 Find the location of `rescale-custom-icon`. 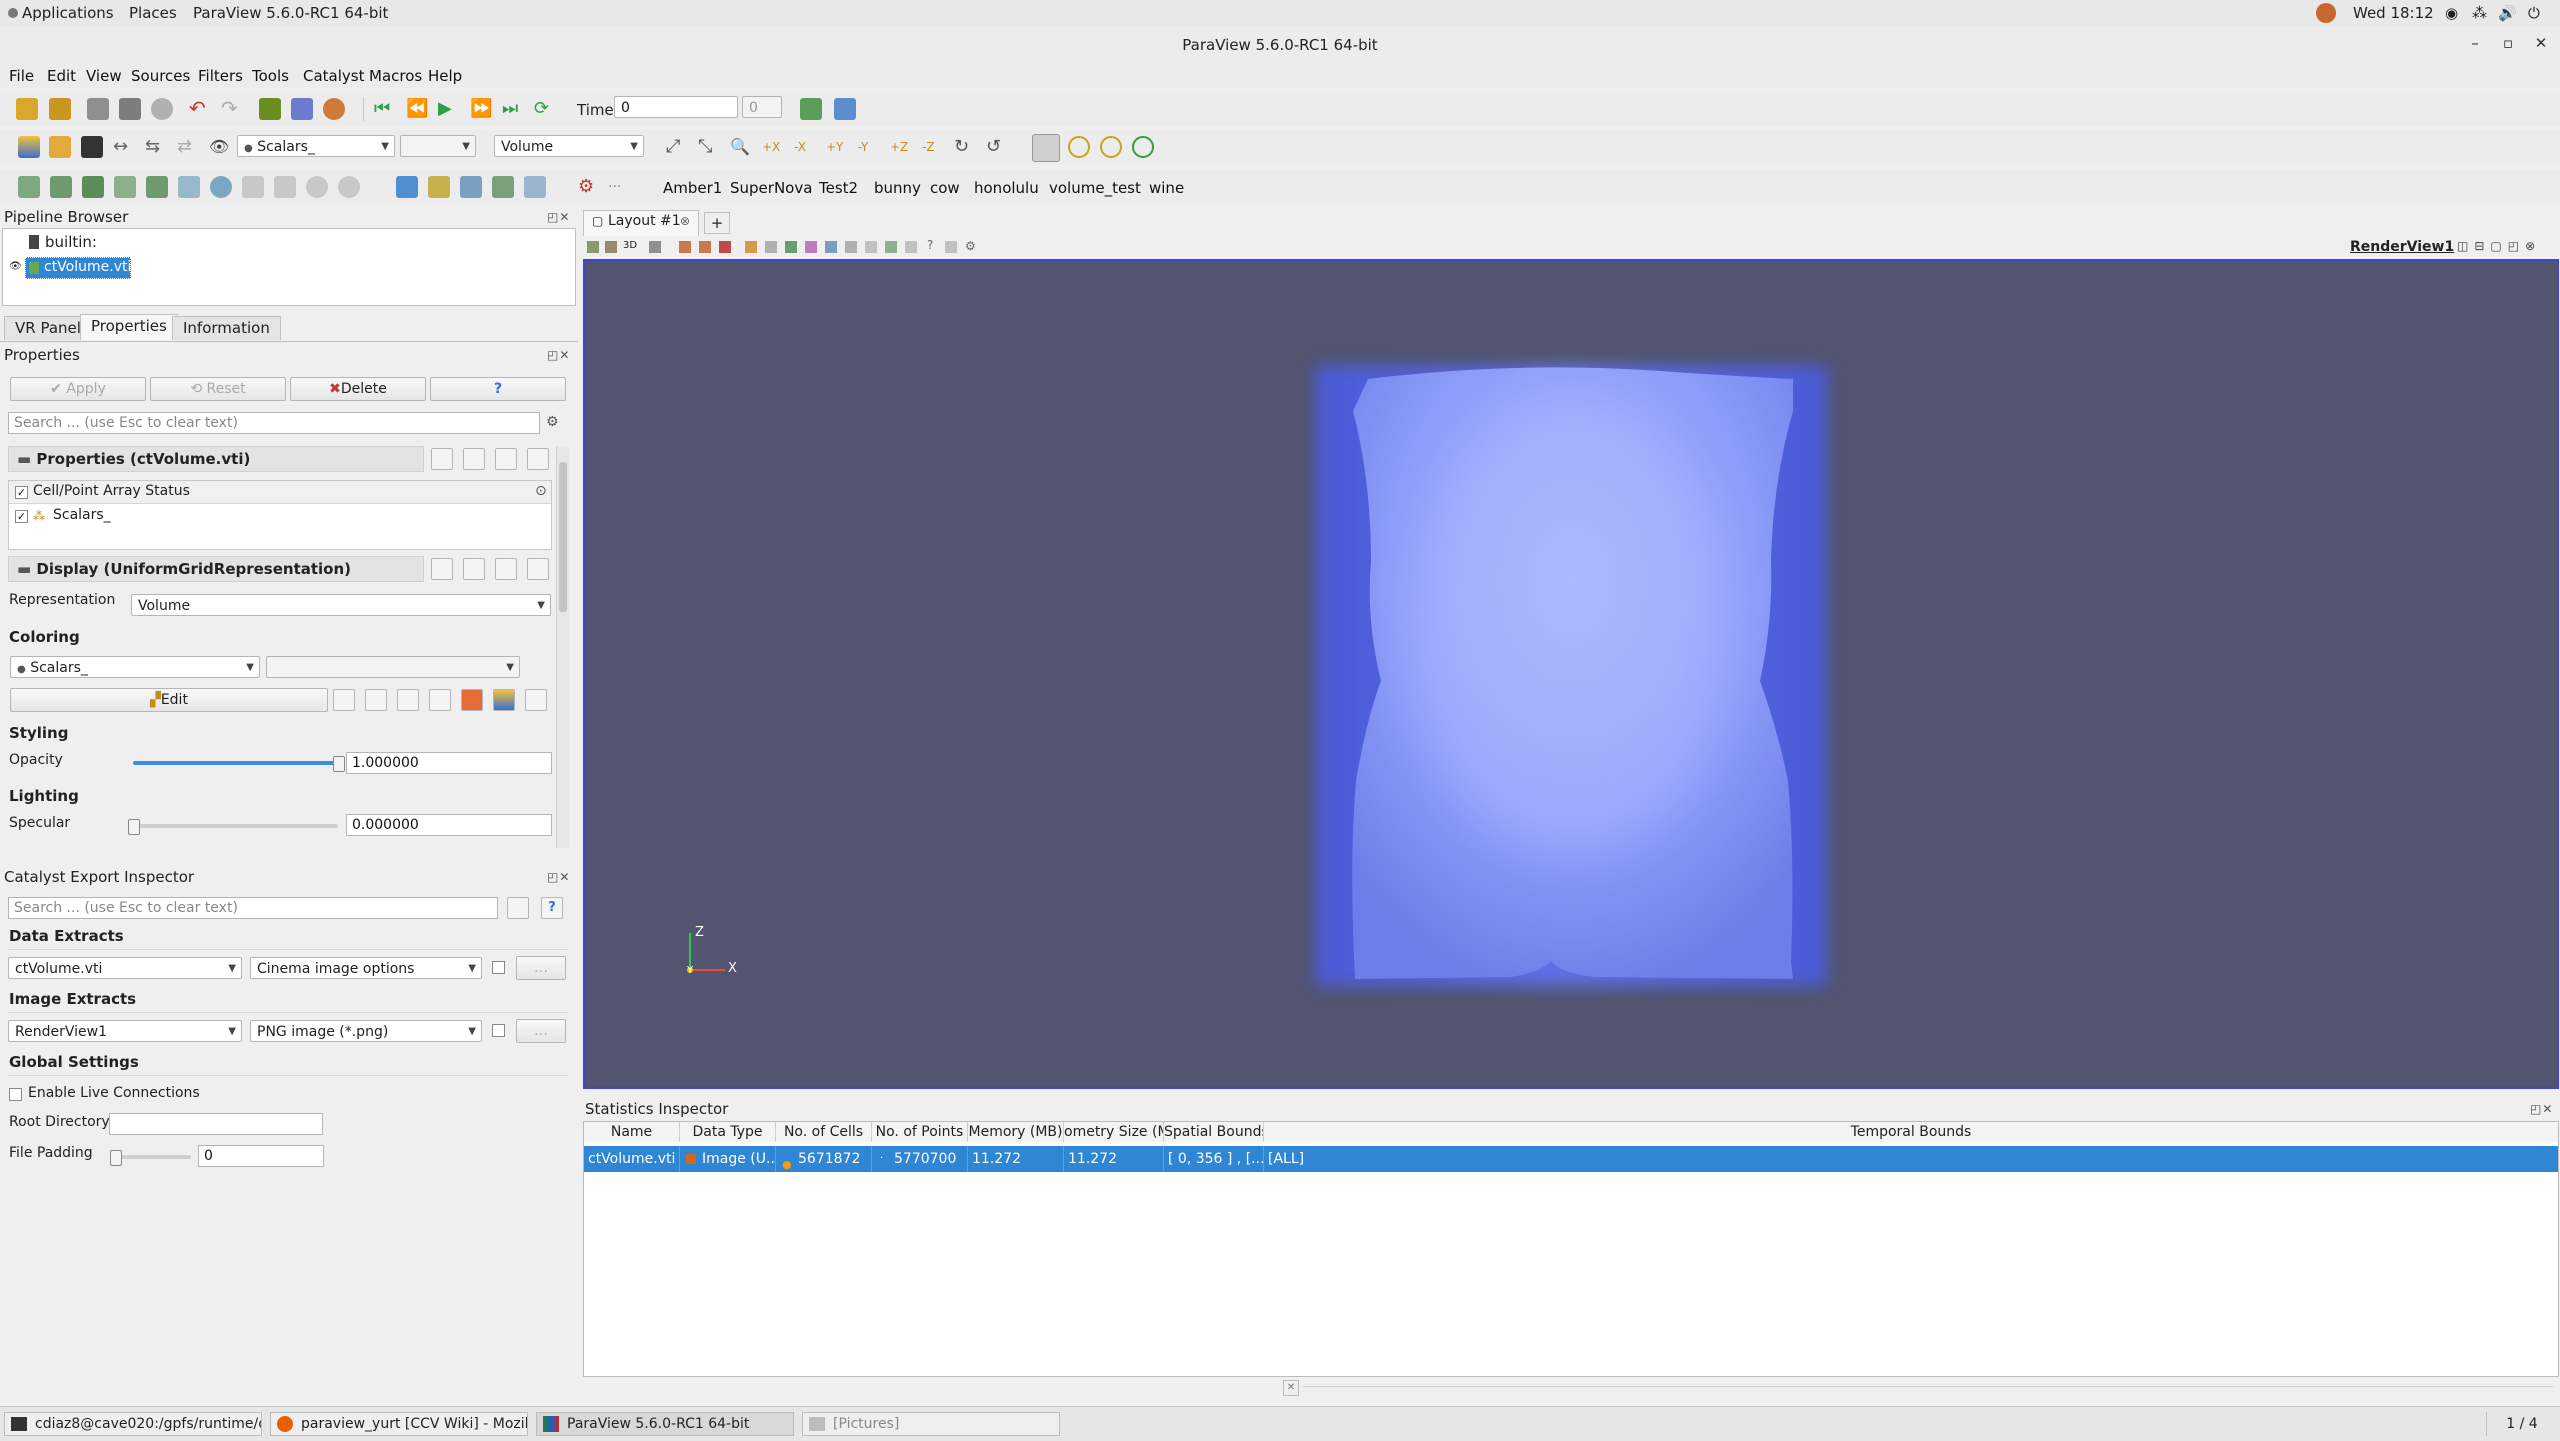

rescale-custom-icon is located at coordinates (376, 700).